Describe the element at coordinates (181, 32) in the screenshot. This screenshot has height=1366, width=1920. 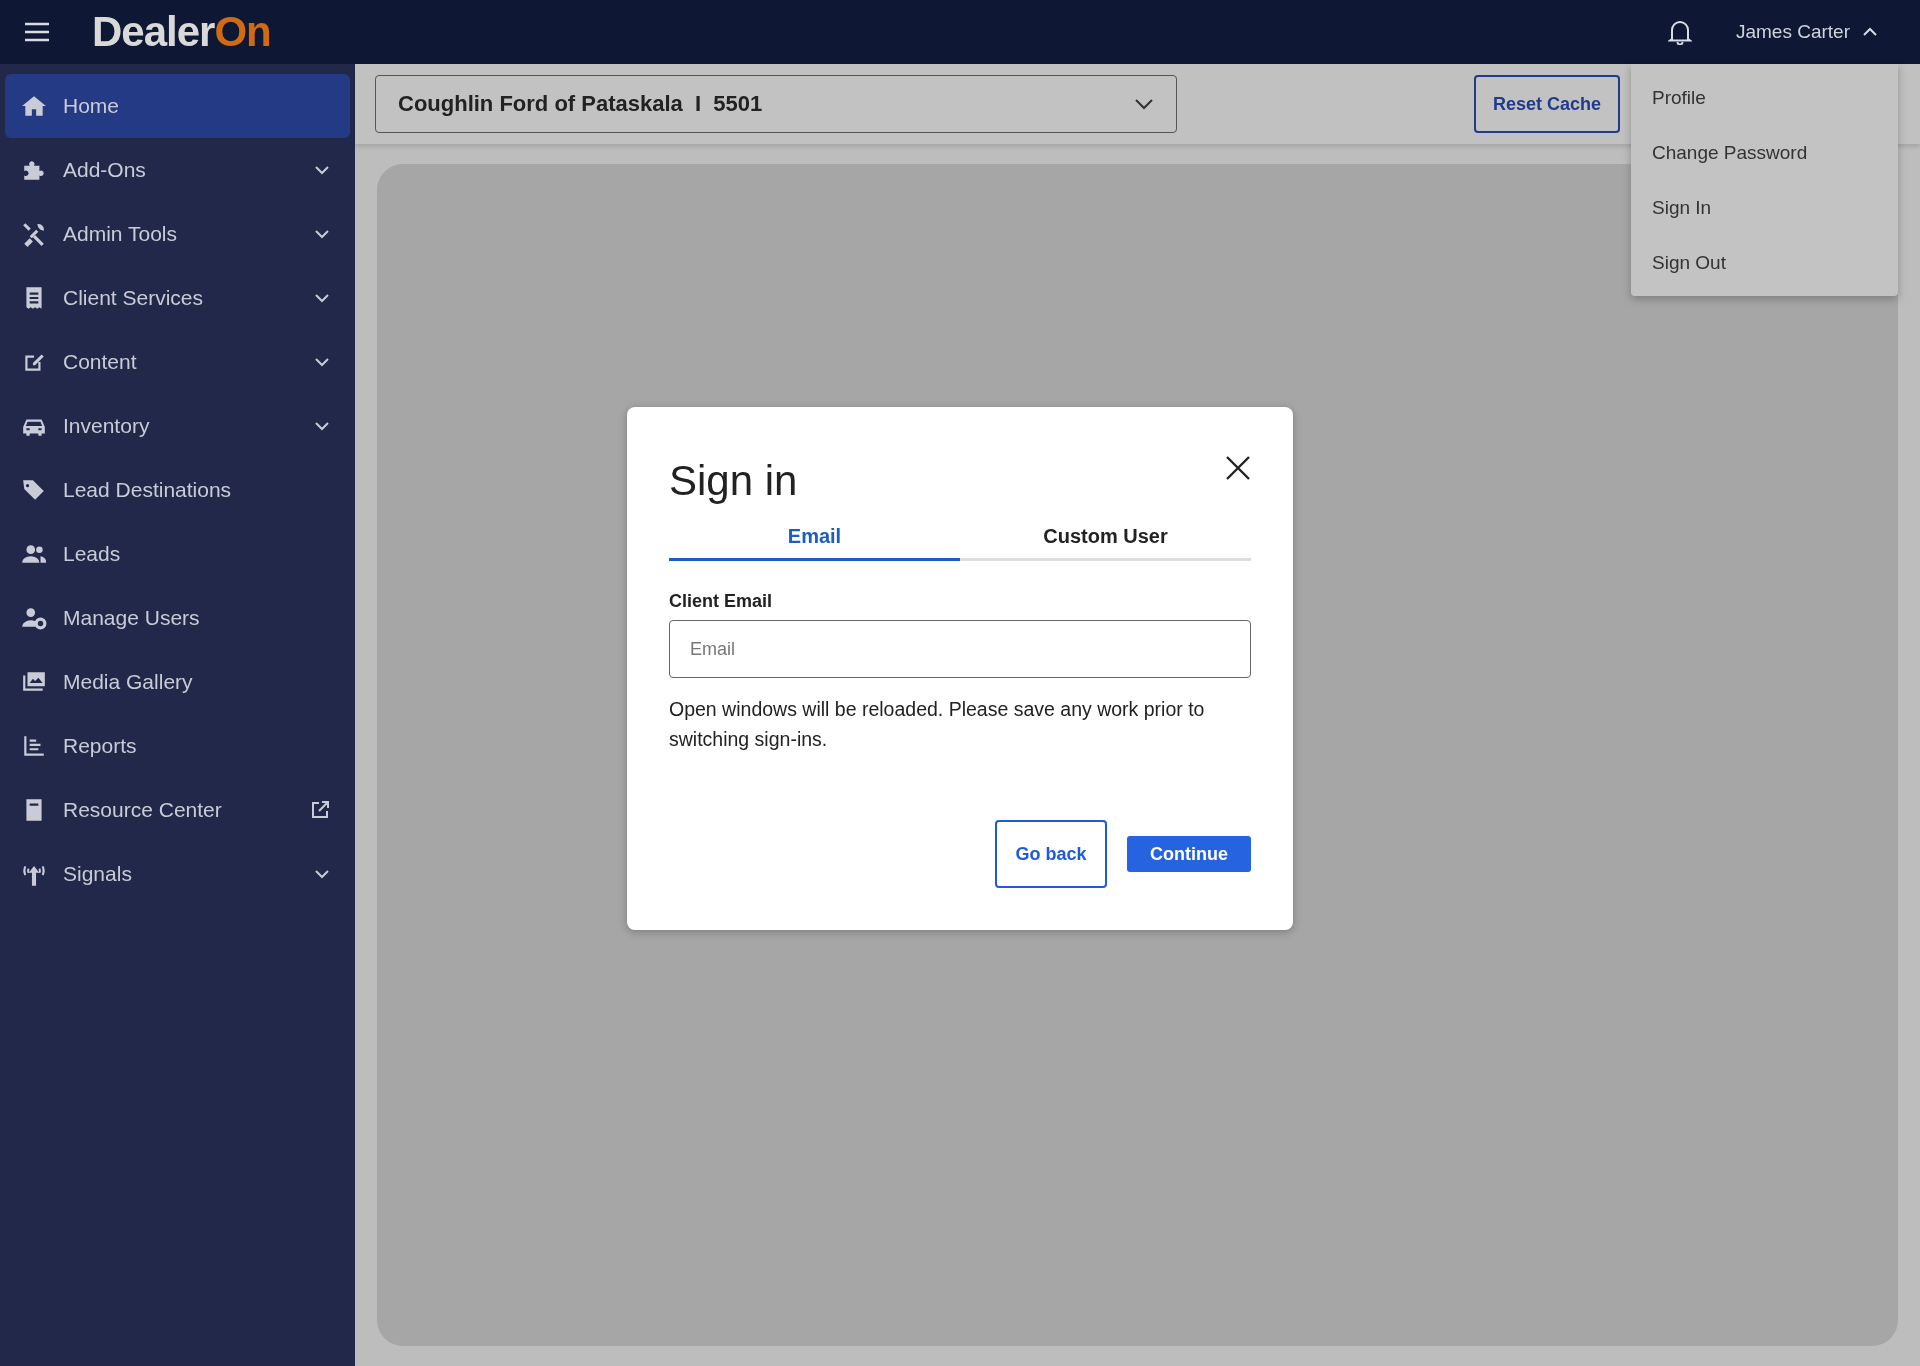
I see `dealeron-logo: DealerOn` at that location.